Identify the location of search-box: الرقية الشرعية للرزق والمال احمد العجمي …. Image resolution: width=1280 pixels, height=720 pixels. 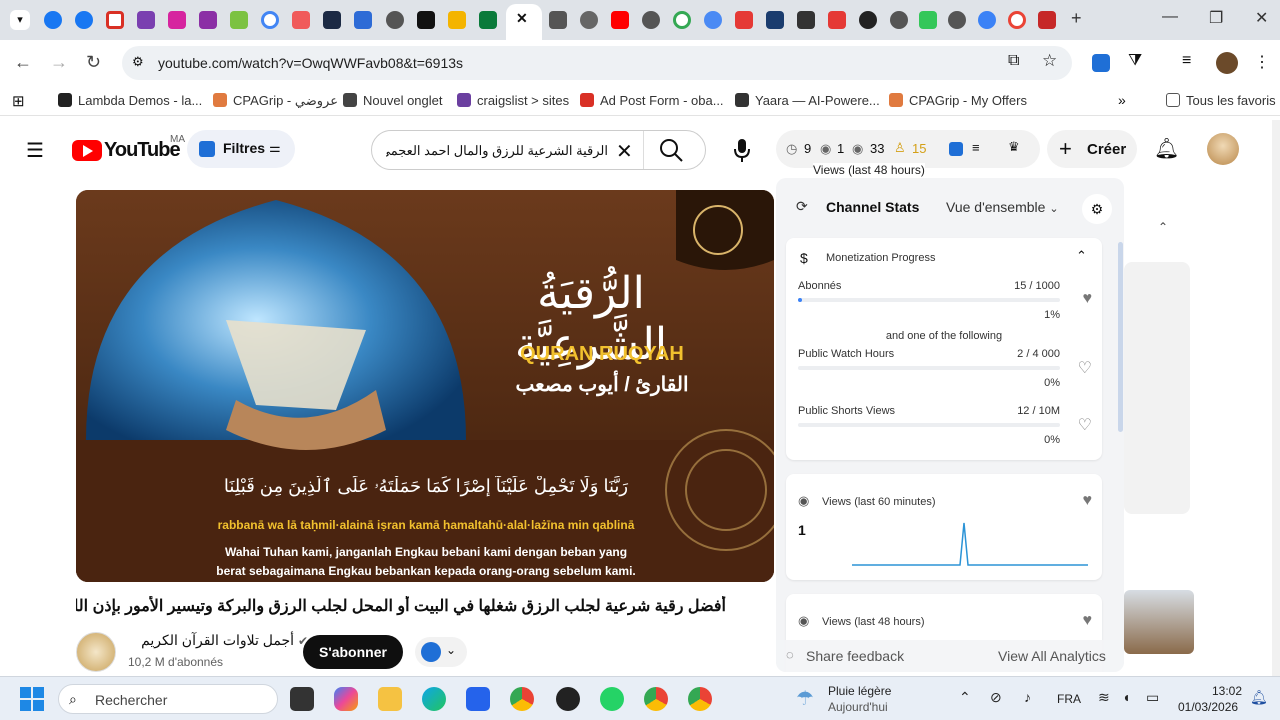
(538, 150).